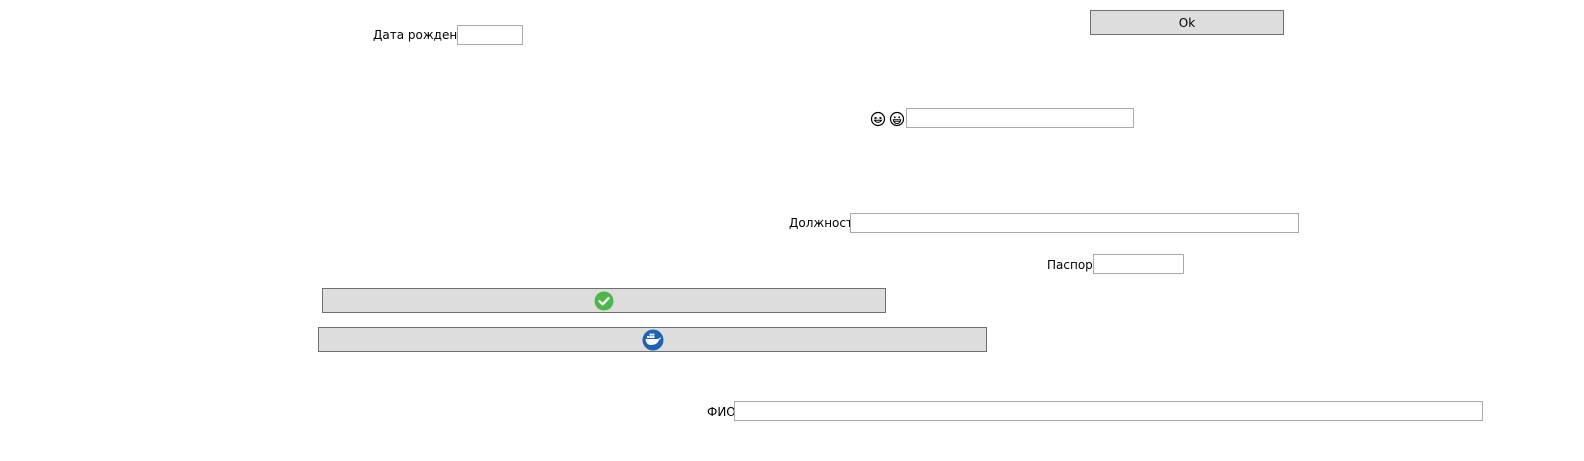 The width and height of the screenshot is (1584, 461). I want to click on position-field, so click(1074, 223).